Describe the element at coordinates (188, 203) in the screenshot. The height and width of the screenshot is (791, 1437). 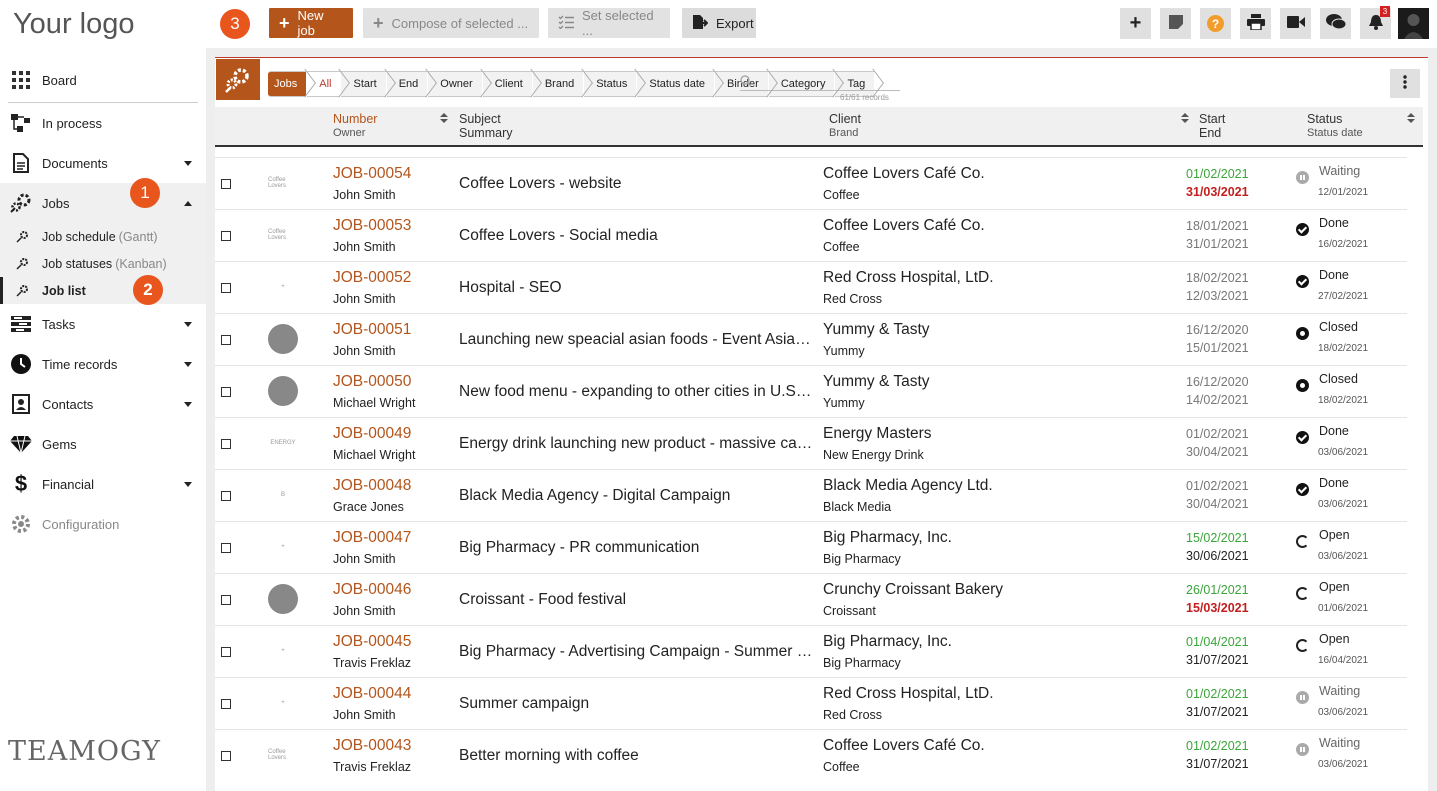
I see `chevron-up-icon` at that location.